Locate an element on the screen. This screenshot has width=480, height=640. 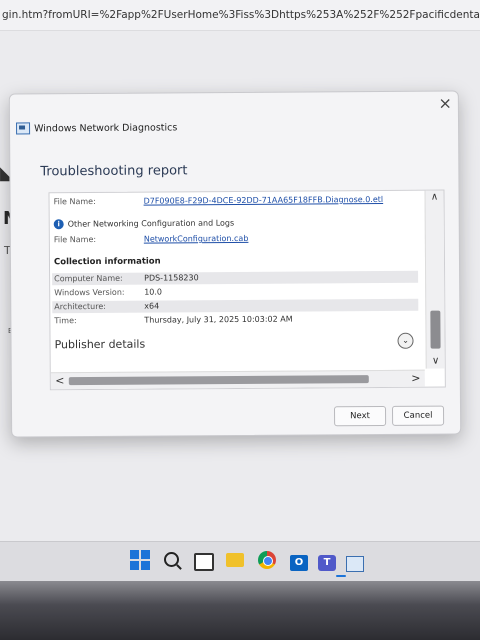
app-title: Windows Network Diagnostics is located at coordinates (106, 127).